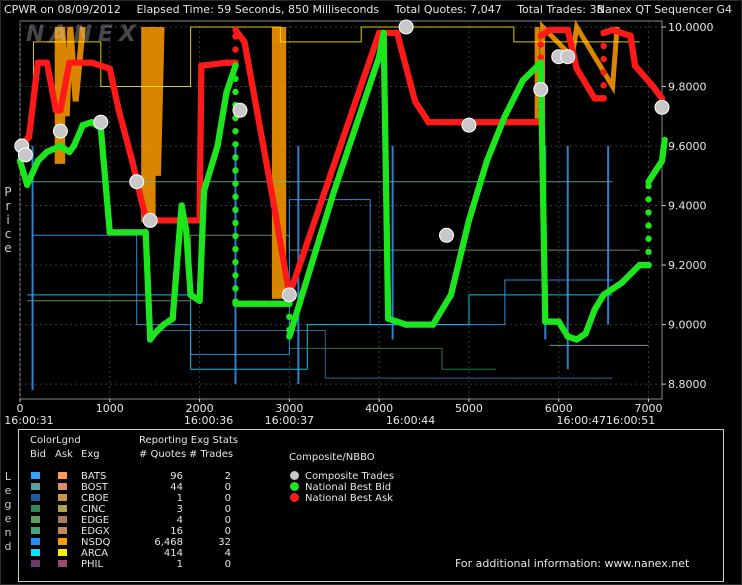 This screenshot has width=742, height=585. Describe the element at coordinates (163, 454) in the screenshot. I see `legend-col-quotes: # Quotes` at that location.